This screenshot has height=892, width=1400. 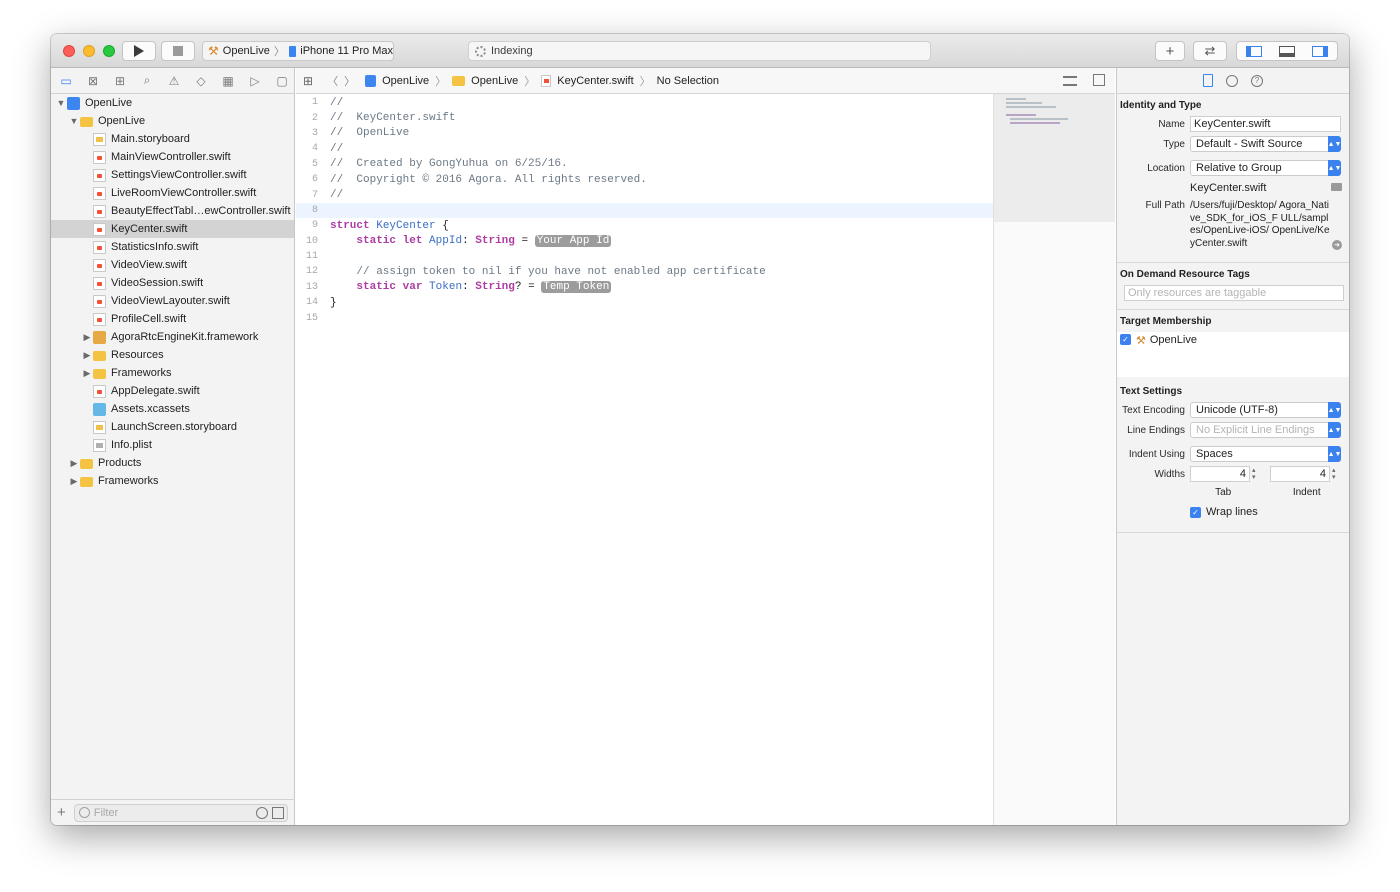 I want to click on tree-row: MainViewController.swift, so click(x=172, y=157).